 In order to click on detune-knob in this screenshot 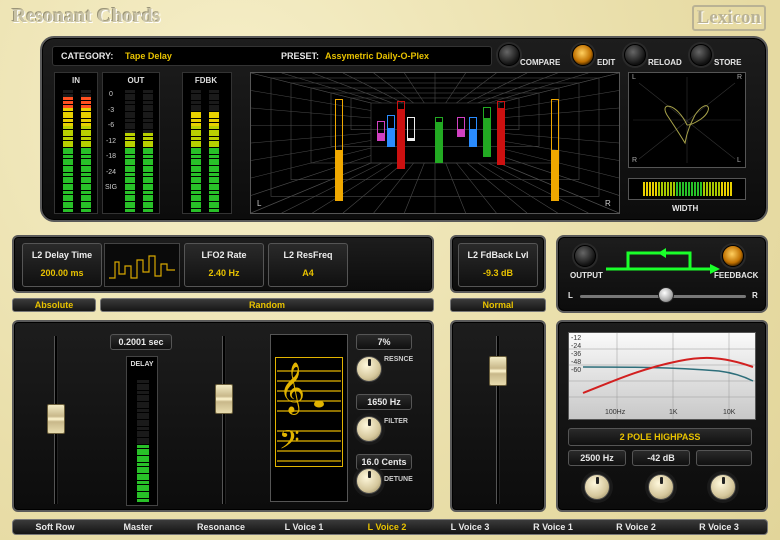, I will do `click(369, 481)`.